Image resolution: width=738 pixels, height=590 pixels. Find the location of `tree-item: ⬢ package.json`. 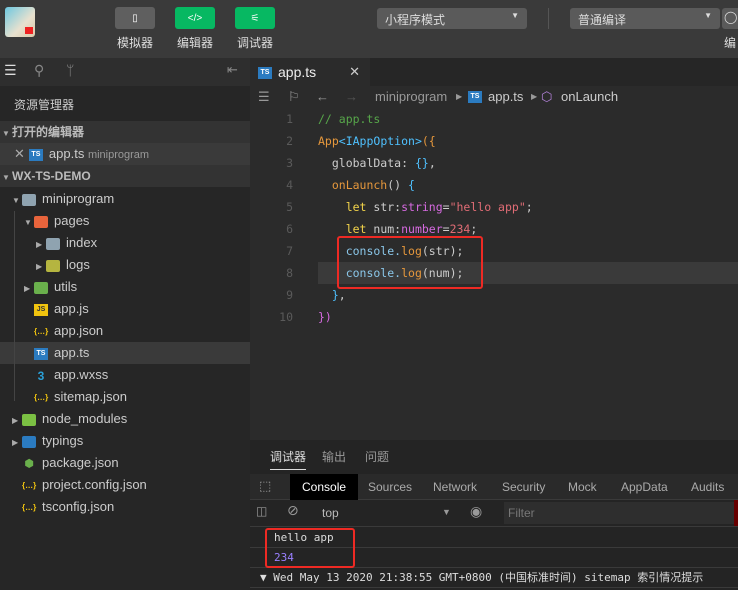

tree-item: ⬢ package.json is located at coordinates (125, 463).